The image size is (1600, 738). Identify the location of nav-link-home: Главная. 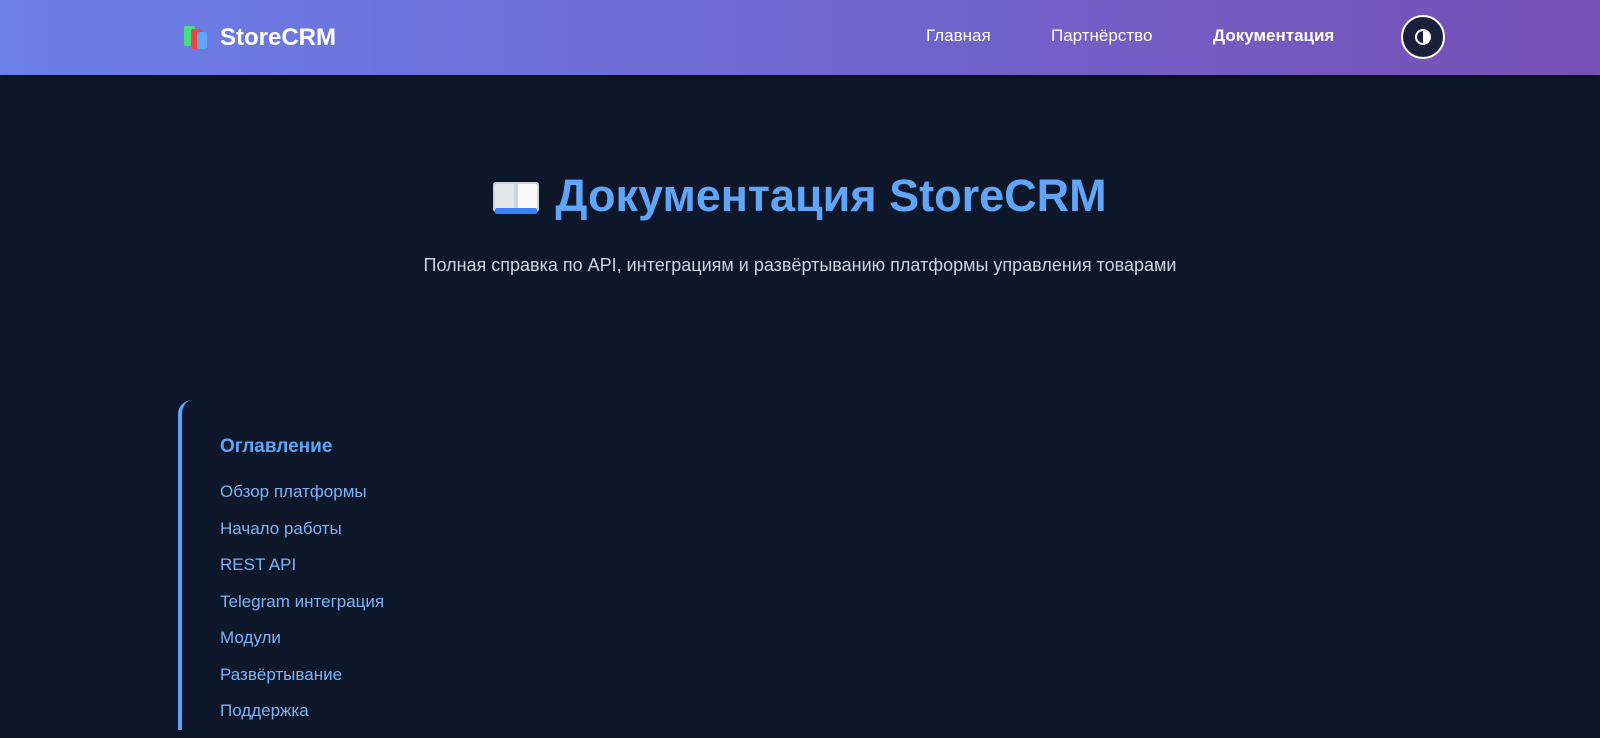
(958, 36).